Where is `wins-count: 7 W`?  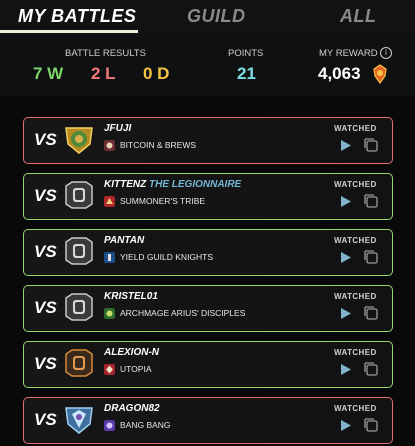
wins-count: 7 W is located at coordinates (48, 73).